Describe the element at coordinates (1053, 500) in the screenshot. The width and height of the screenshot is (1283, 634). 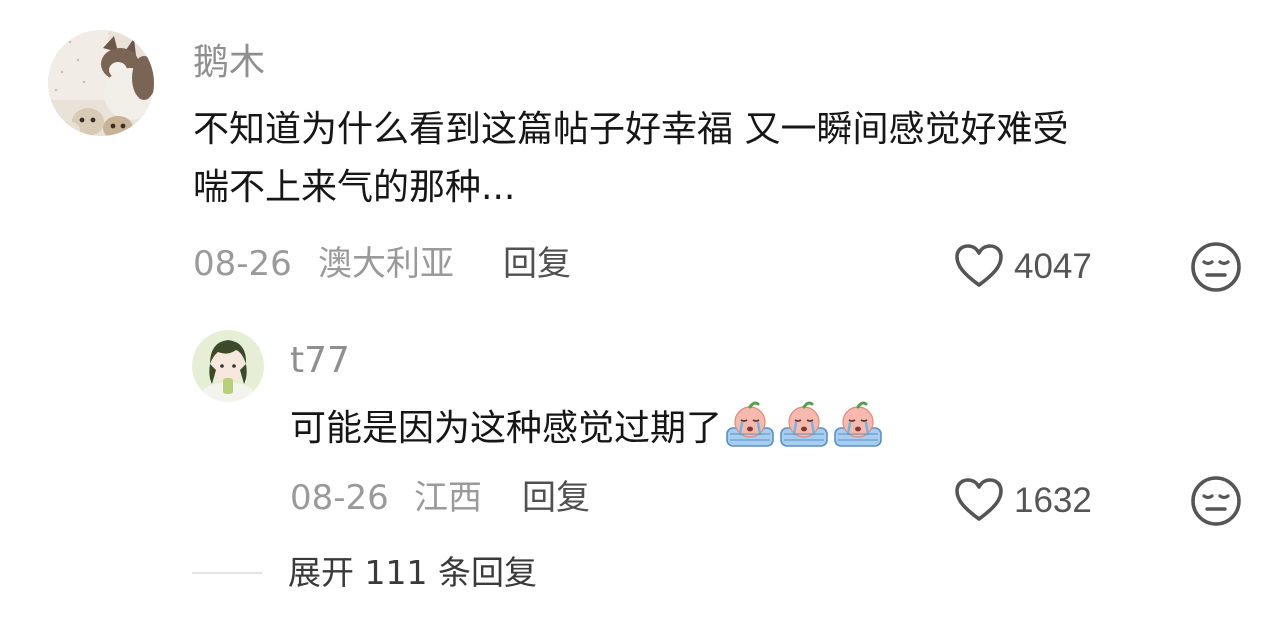
I see `reply-like-count: 1632` at that location.